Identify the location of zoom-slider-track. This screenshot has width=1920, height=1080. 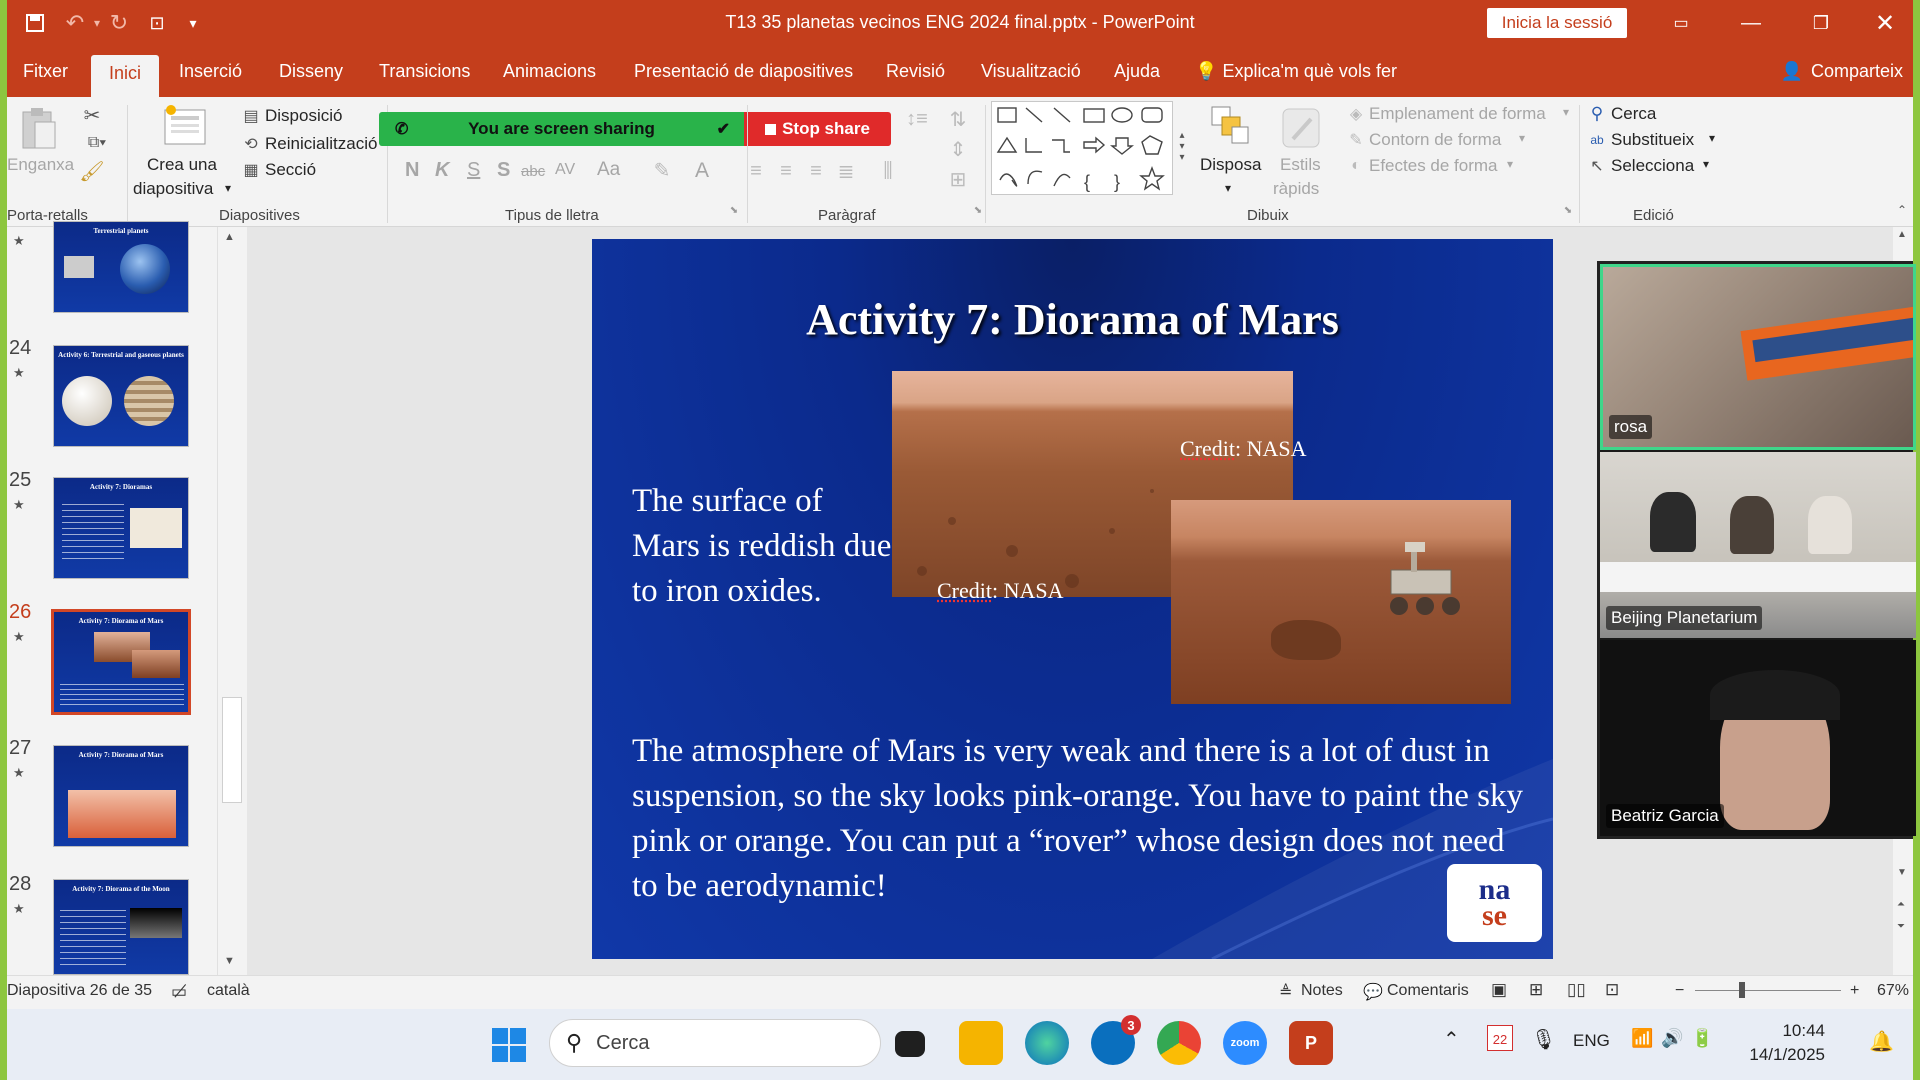
(1768, 990).